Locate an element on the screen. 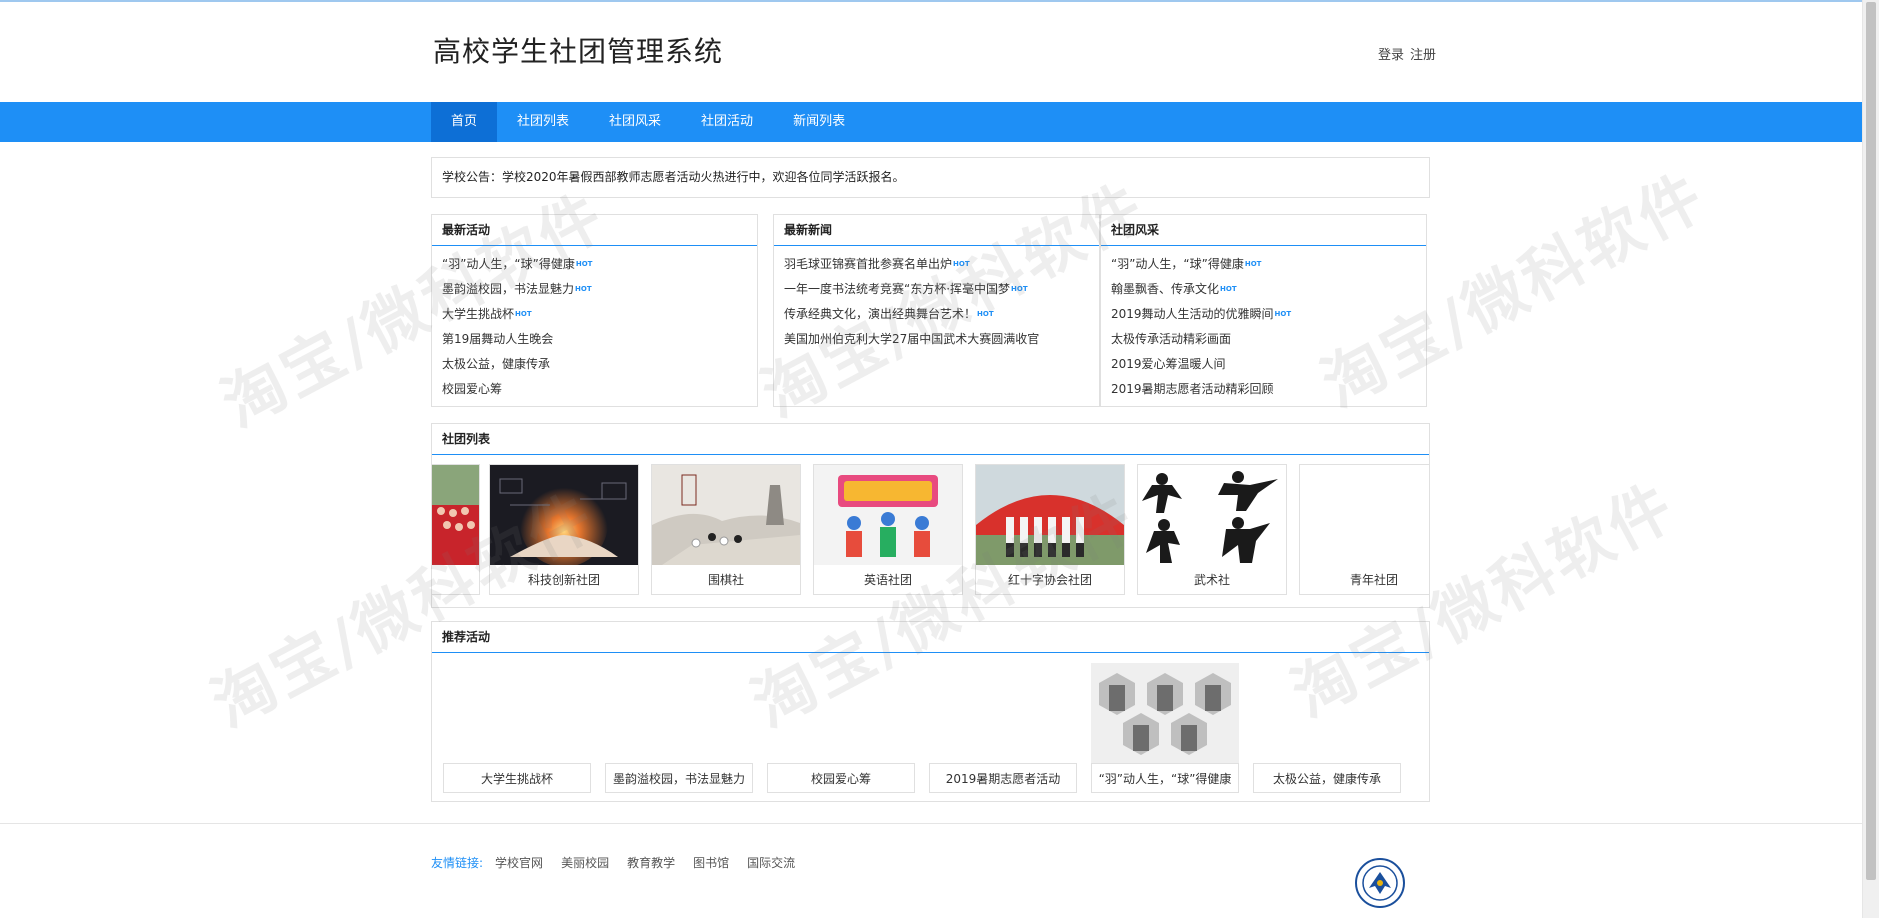 This screenshot has height=918, width=1879. latest-activities-title: 最新活动 is located at coordinates (594, 230).